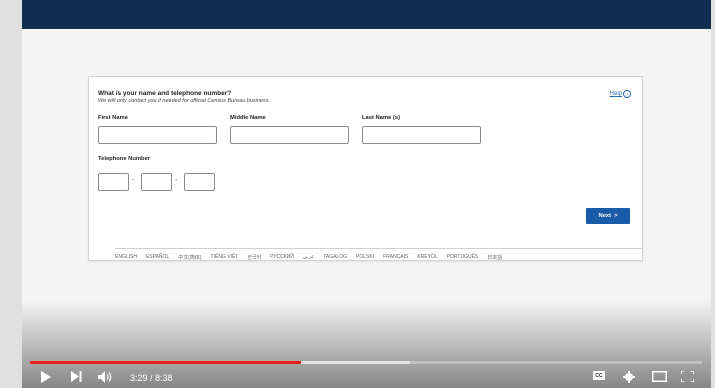 The image size is (715, 388). I want to click on middle-name-label: Middle Name, so click(248, 118).